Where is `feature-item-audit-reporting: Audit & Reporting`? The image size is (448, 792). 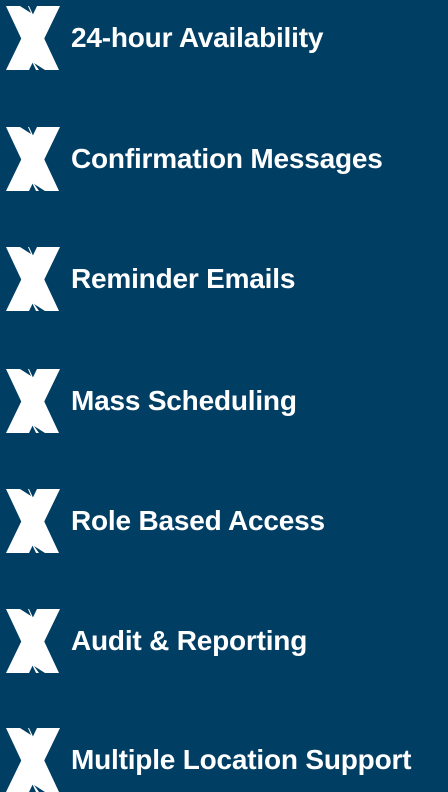
feature-item-audit-reporting: Audit & Reporting is located at coordinates (156, 641).